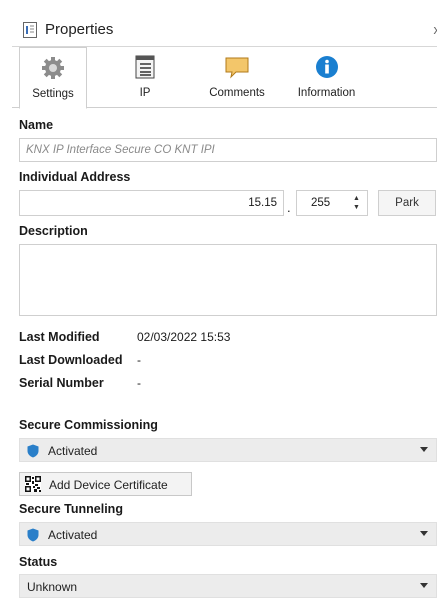 Image resolution: width=437 pixels, height=609 pixels. Describe the element at coordinates (30, 30) in the screenshot. I see `properties-icon` at that location.